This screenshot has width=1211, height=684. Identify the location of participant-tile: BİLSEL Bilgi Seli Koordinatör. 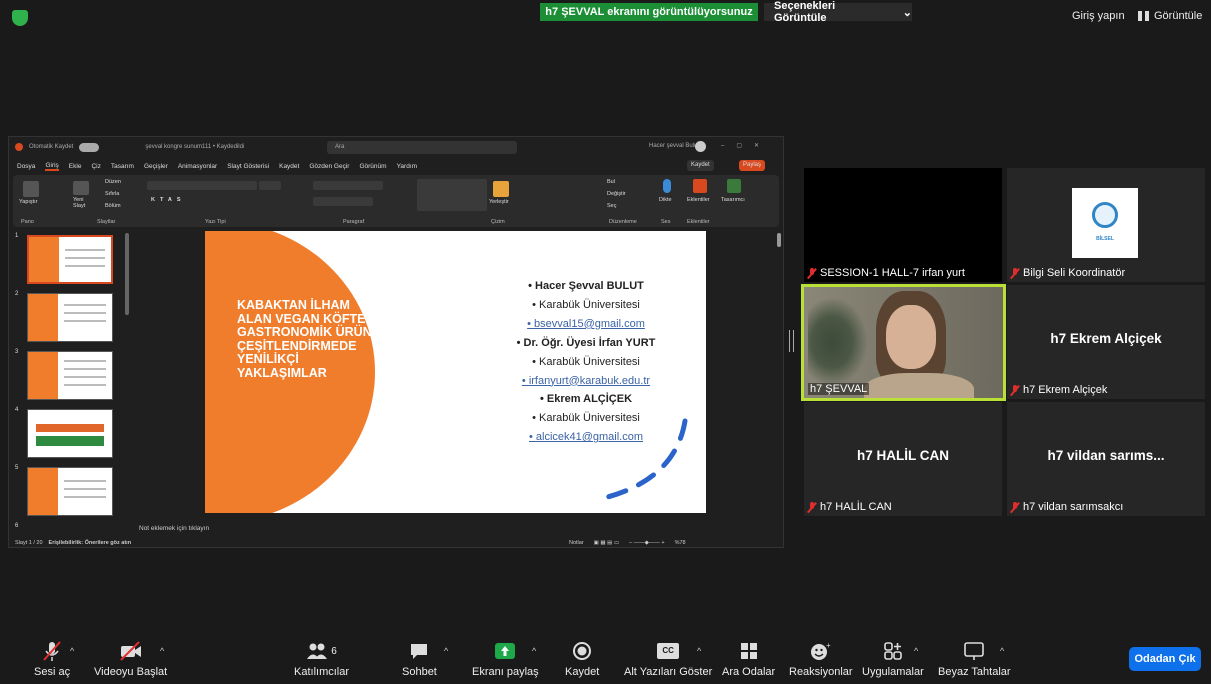
(1106, 225).